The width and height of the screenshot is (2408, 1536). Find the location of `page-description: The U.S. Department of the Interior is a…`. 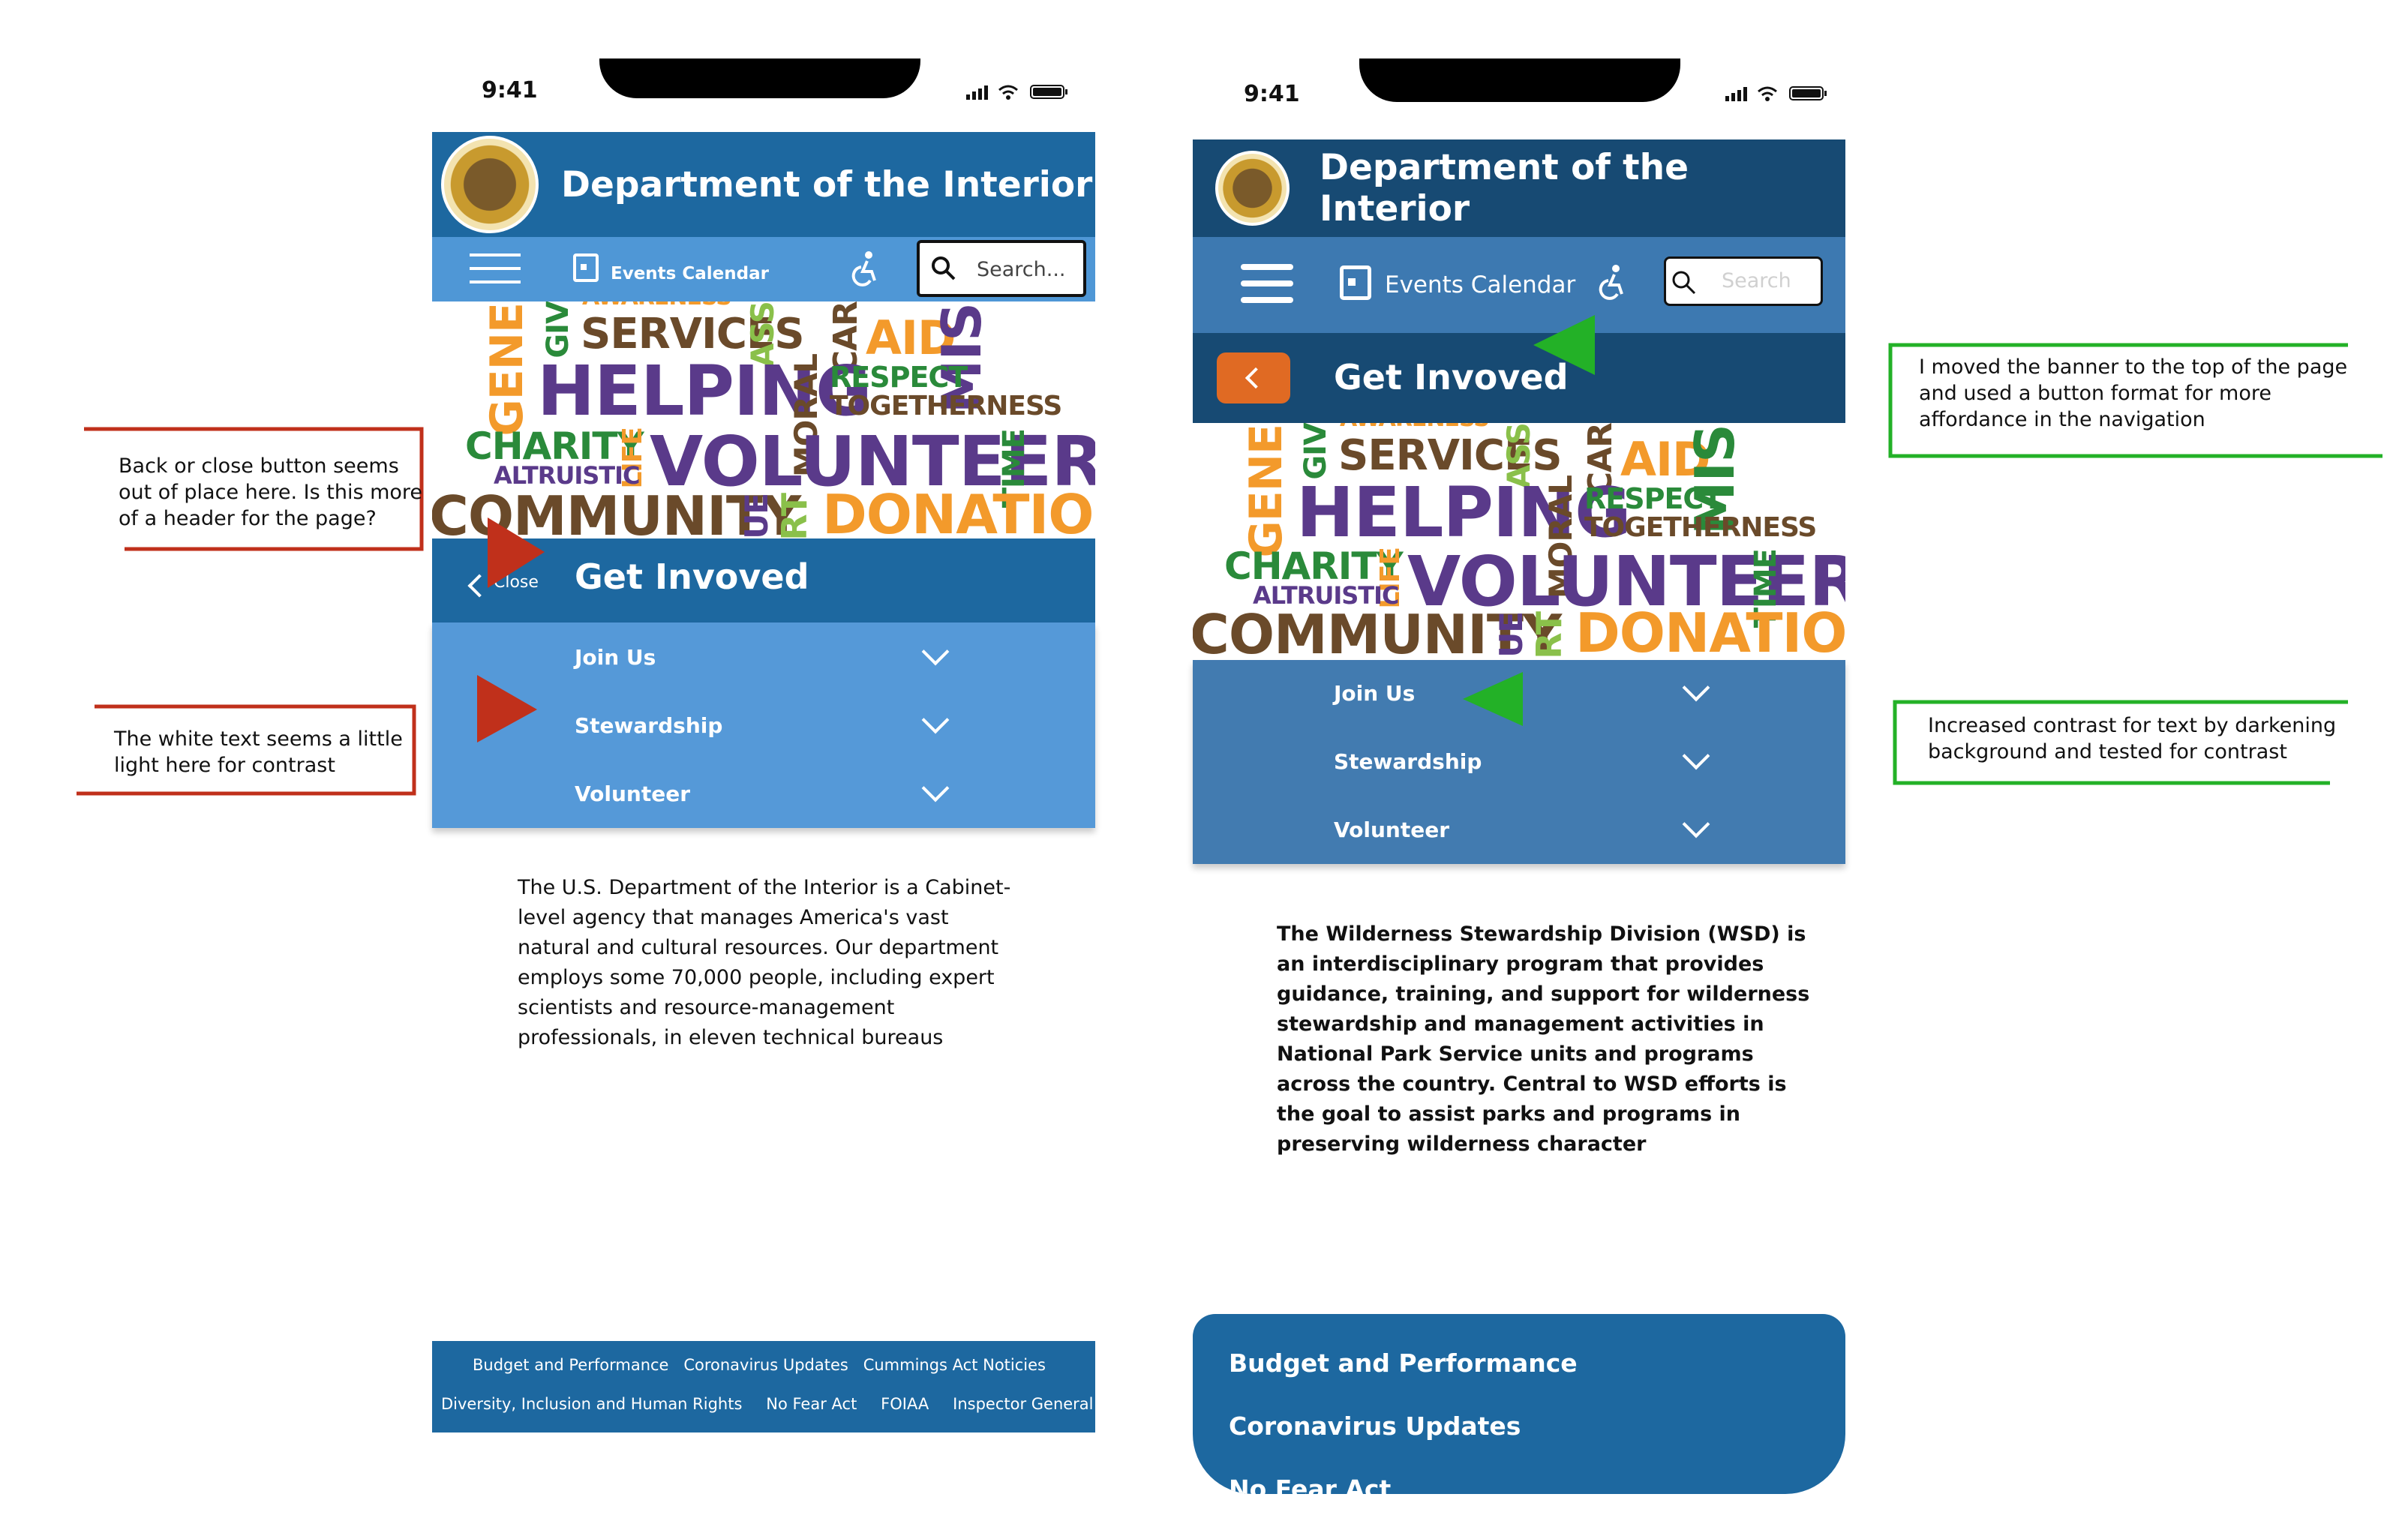

page-description: The U.S. Department of the Interior is a… is located at coordinates (788, 963).